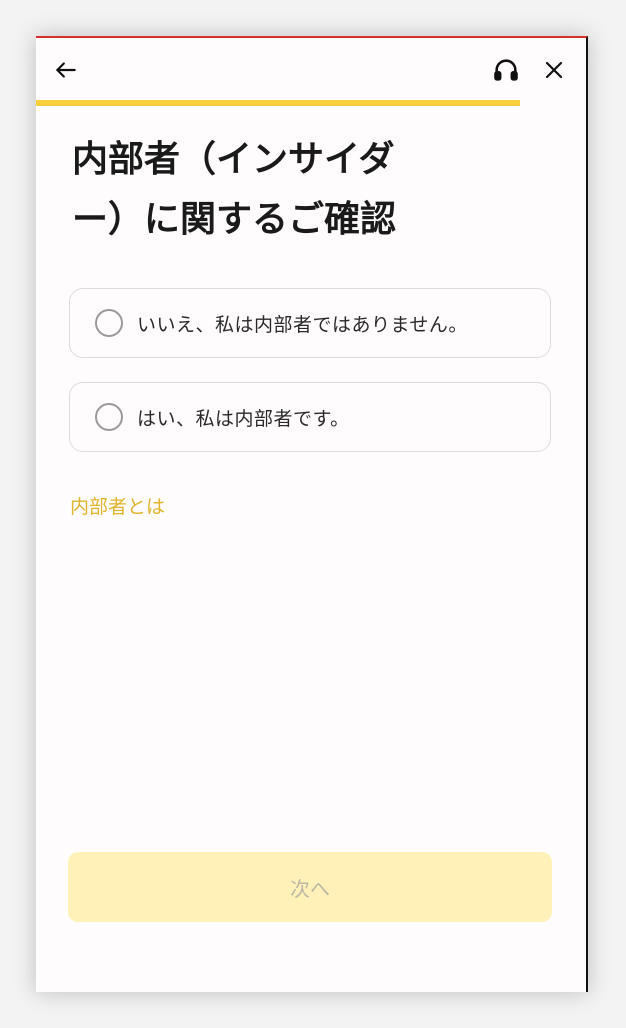  What do you see at coordinates (234, 219) in the screenshot?
I see `page-title-line-2: ー）に関するご確認` at bounding box center [234, 219].